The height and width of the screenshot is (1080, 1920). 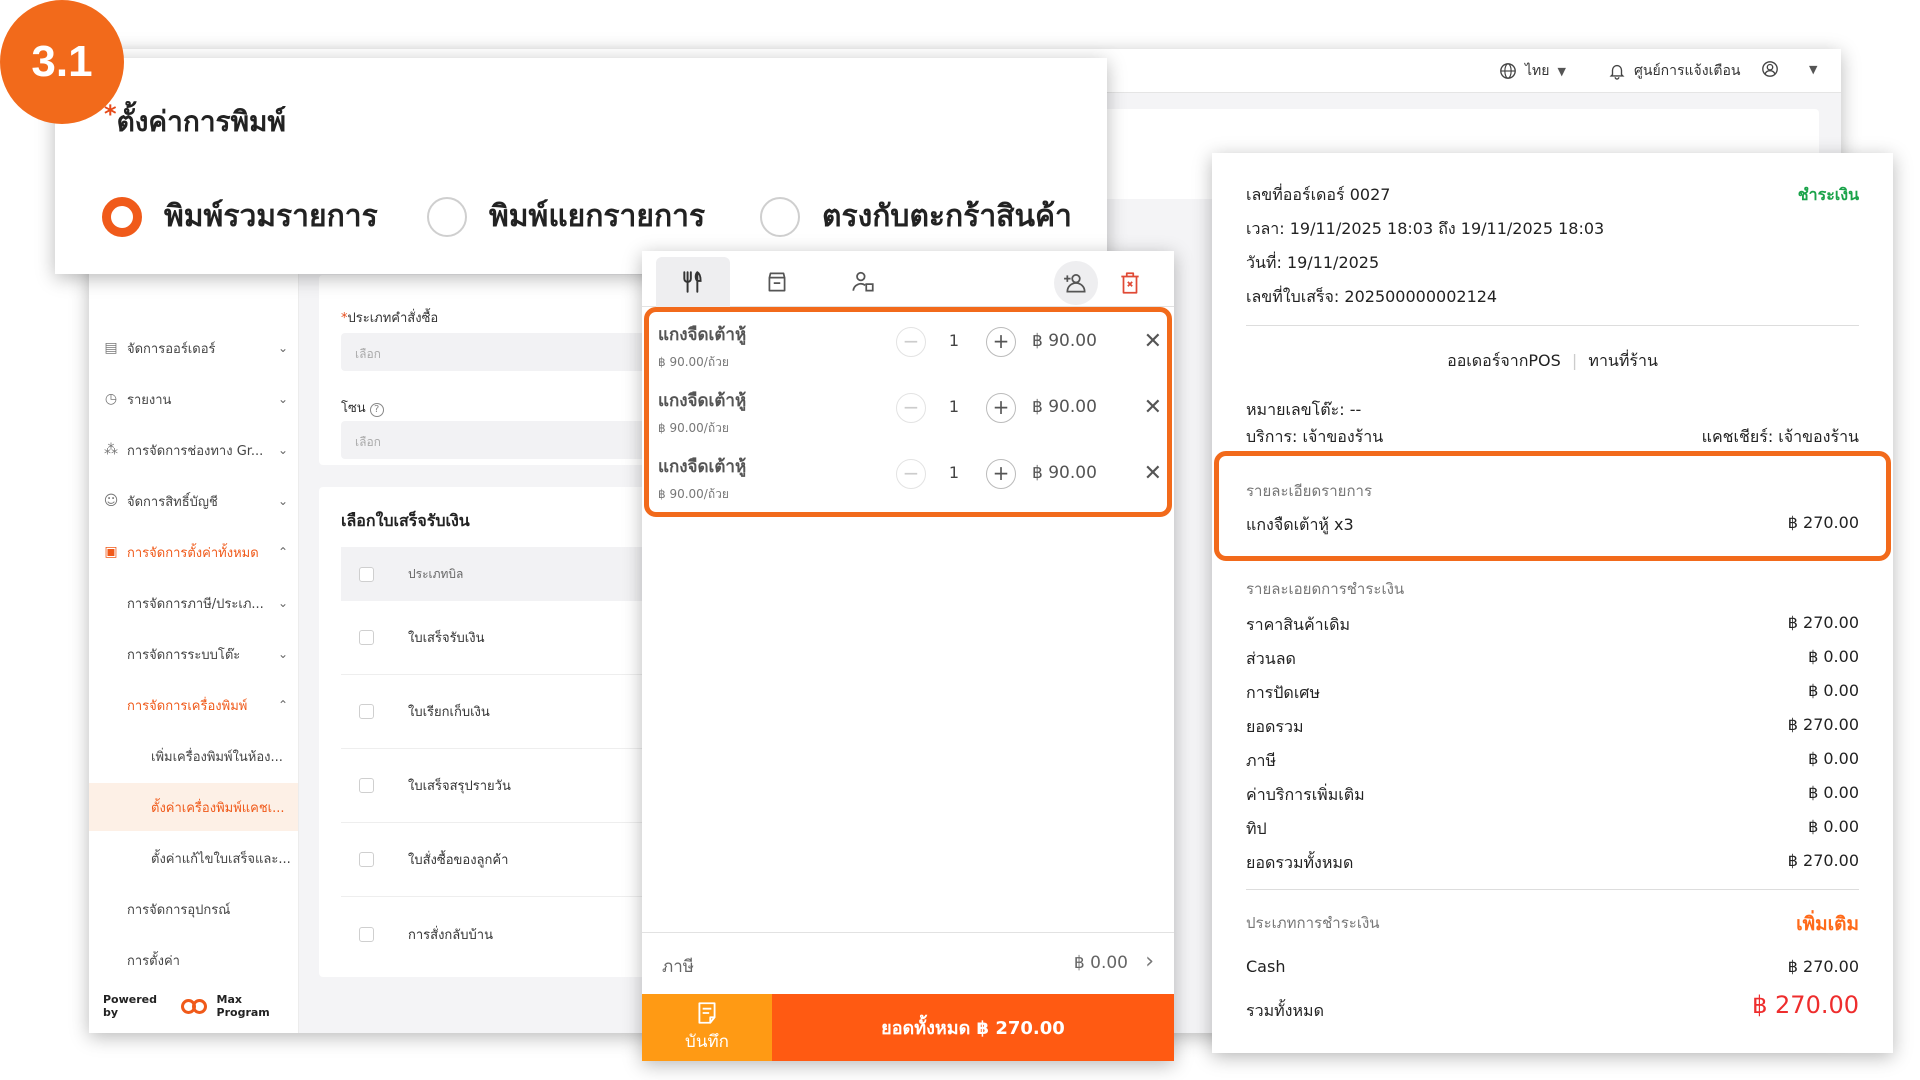 I want to click on tab-delivery, so click(x=863, y=282).